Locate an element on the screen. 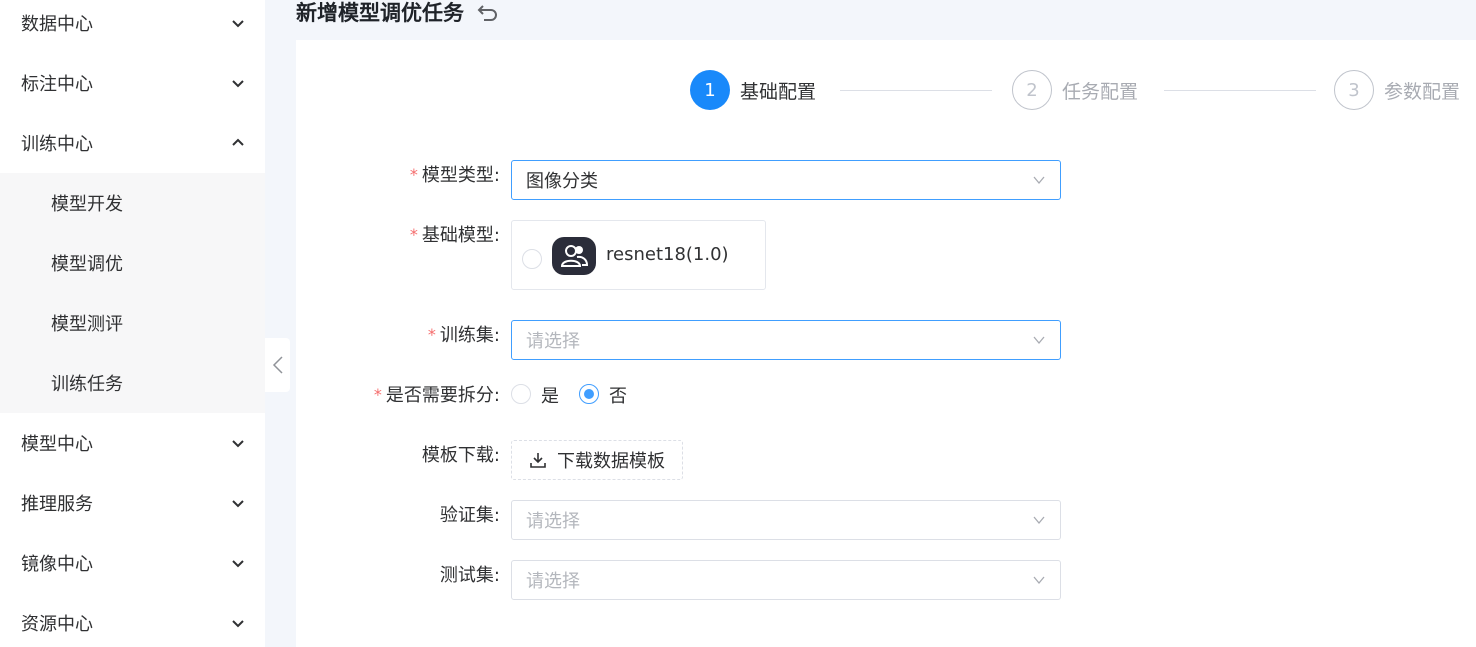  step-number: 1 is located at coordinates (710, 90).